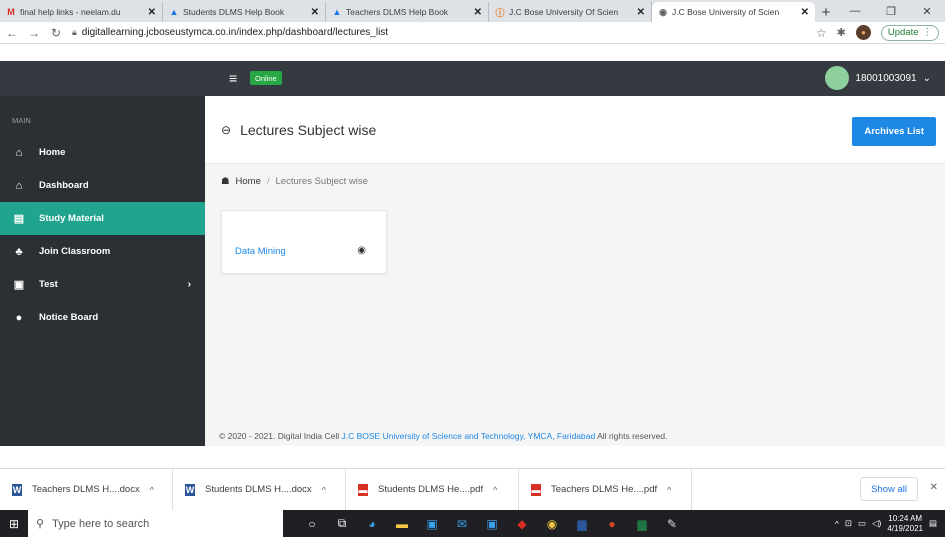 This screenshot has width=945, height=537. I want to click on tray-battery-icon: ▭, so click(862, 523).